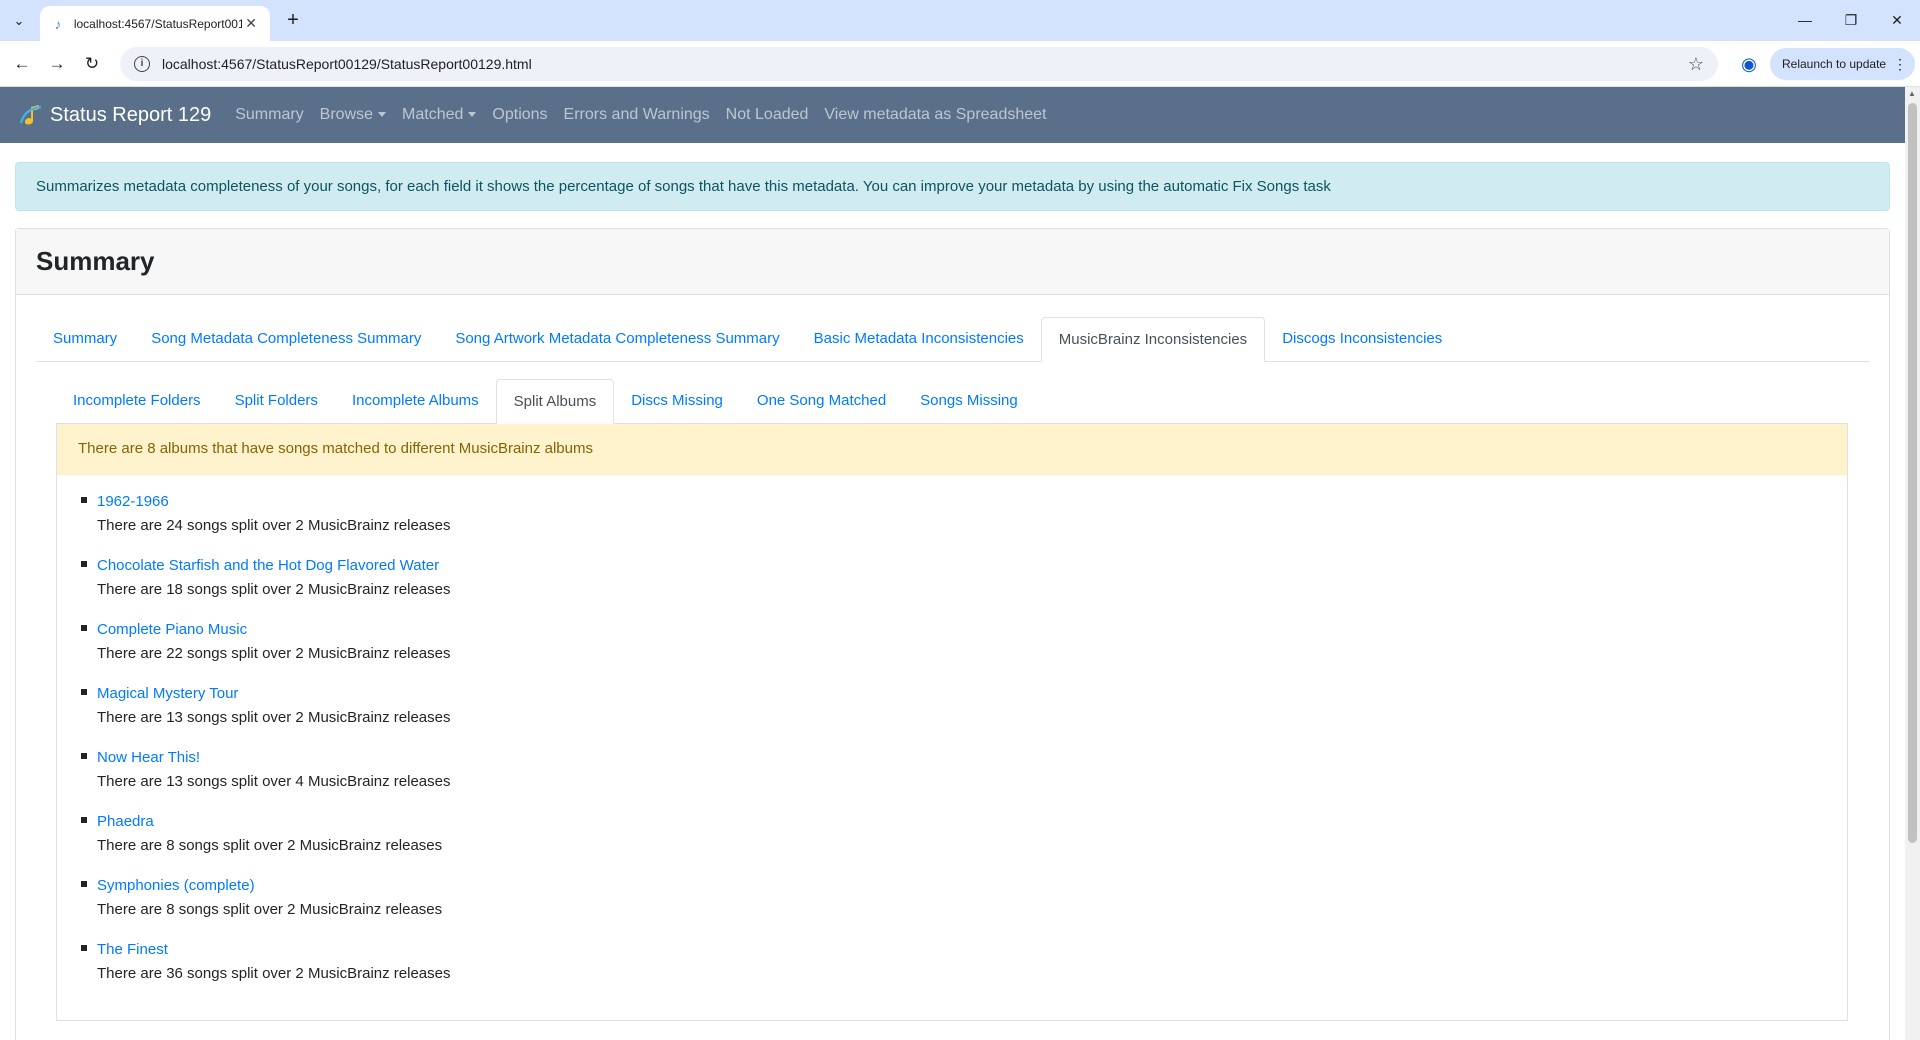  What do you see at coordinates (274, 502) in the screenshot?
I see `album-link: 1962-1966` at bounding box center [274, 502].